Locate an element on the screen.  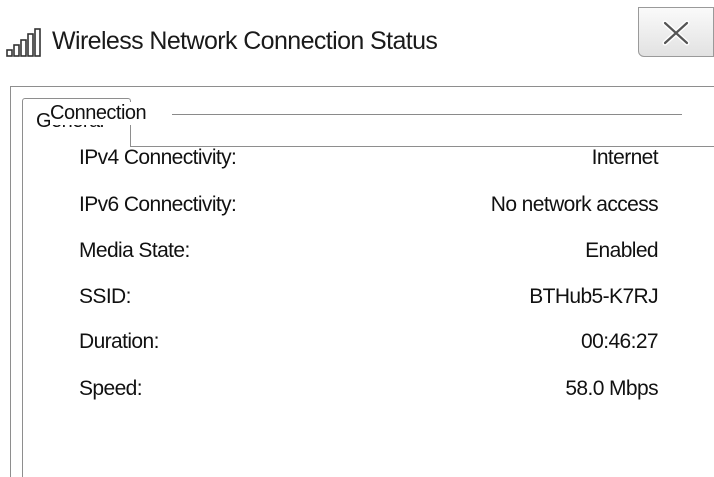
ssid-value: BTHub5-K7RJ is located at coordinates (593, 296).